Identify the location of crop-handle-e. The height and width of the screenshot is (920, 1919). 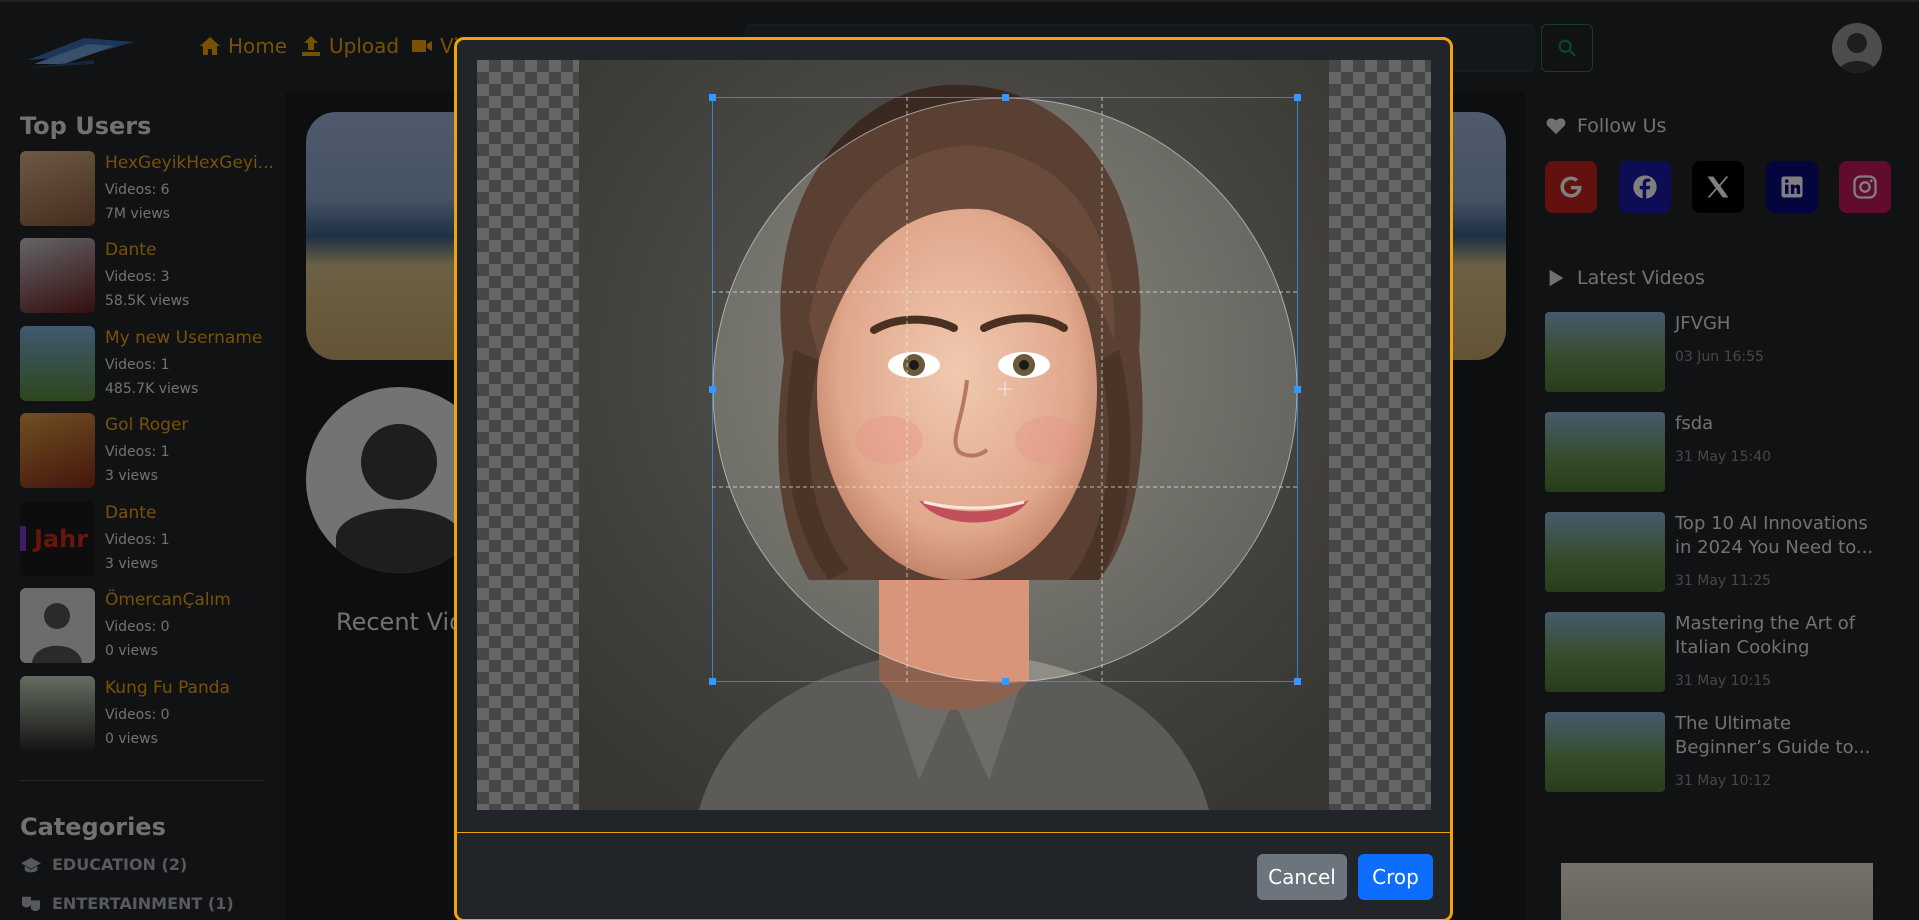
(1297, 389).